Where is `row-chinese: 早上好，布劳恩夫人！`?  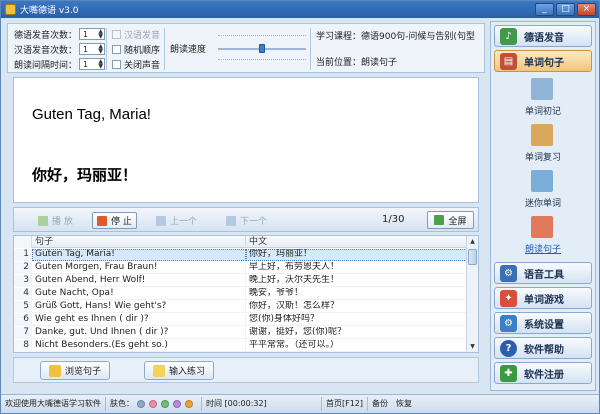
row-chinese: 早上好，布劳恩夫人！ is located at coordinates (356, 268).